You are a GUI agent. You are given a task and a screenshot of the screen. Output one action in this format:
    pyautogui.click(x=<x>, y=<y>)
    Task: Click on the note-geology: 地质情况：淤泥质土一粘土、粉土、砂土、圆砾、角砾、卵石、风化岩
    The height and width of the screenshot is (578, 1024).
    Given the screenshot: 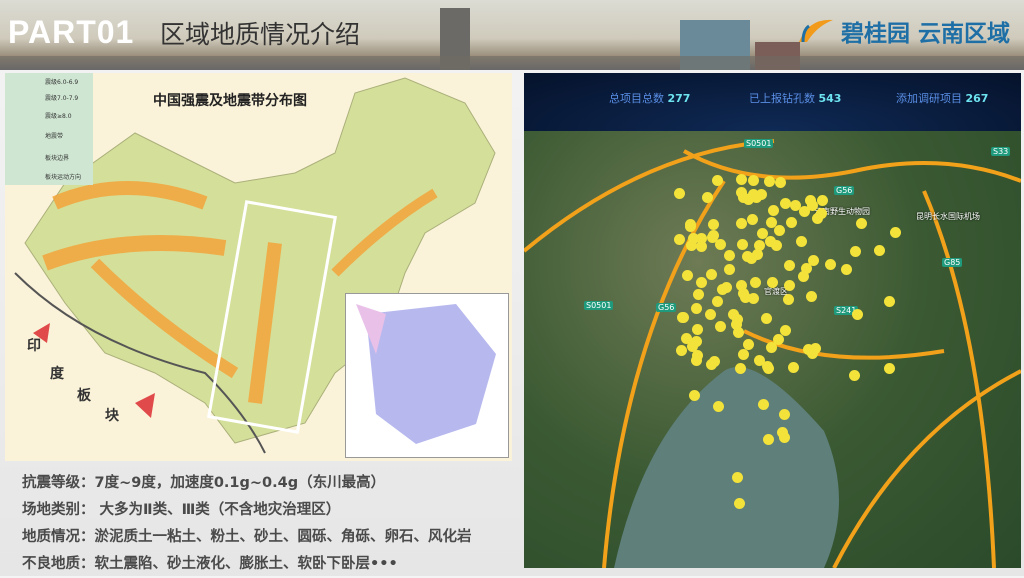 What is the action you would take?
    pyautogui.click(x=247, y=537)
    